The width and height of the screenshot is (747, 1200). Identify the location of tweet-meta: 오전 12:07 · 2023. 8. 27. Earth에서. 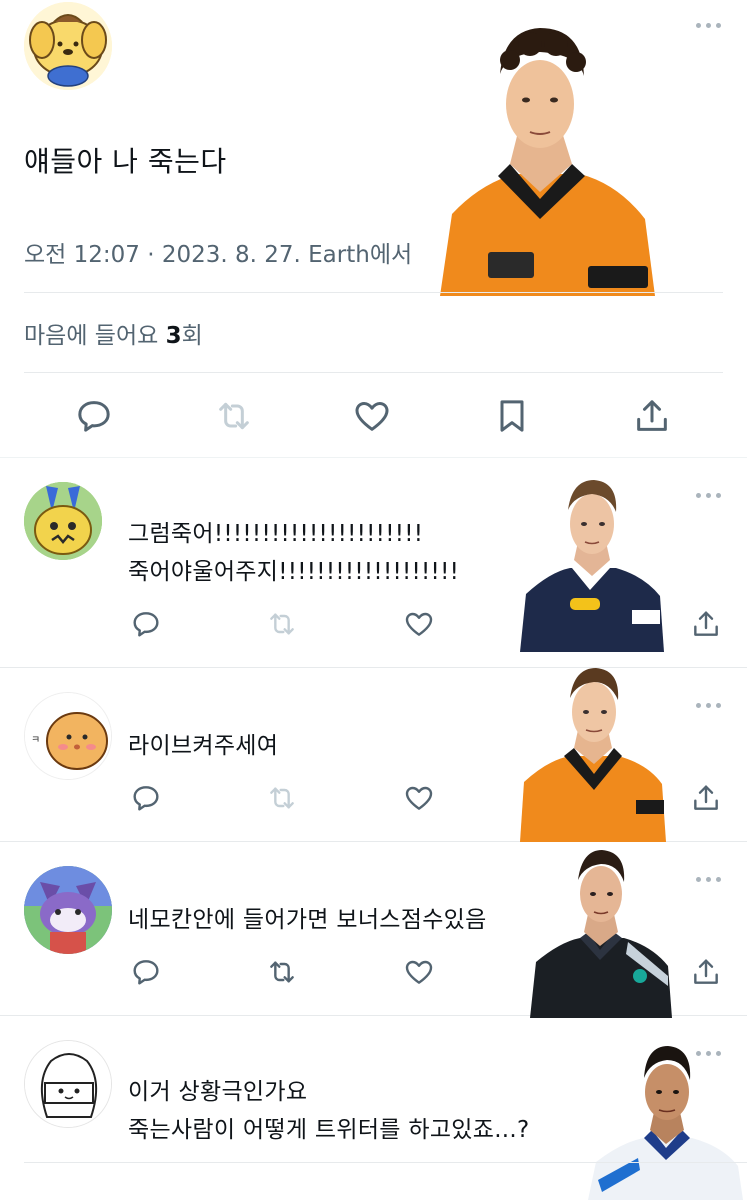
(218, 255).